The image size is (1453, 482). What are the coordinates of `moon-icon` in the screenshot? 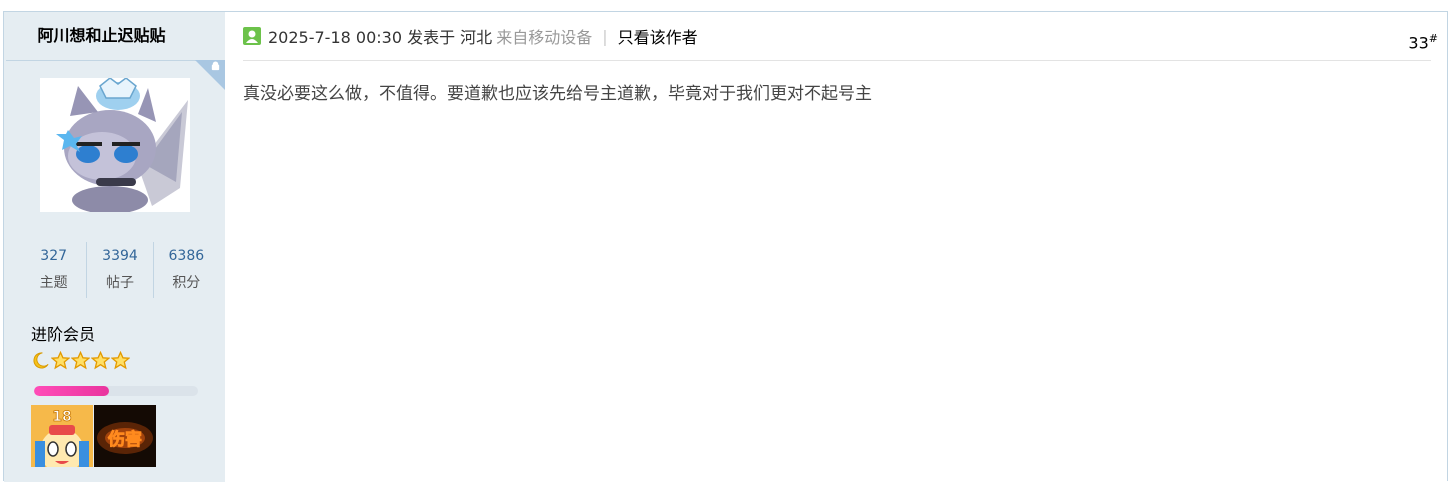 It's located at (41, 360).